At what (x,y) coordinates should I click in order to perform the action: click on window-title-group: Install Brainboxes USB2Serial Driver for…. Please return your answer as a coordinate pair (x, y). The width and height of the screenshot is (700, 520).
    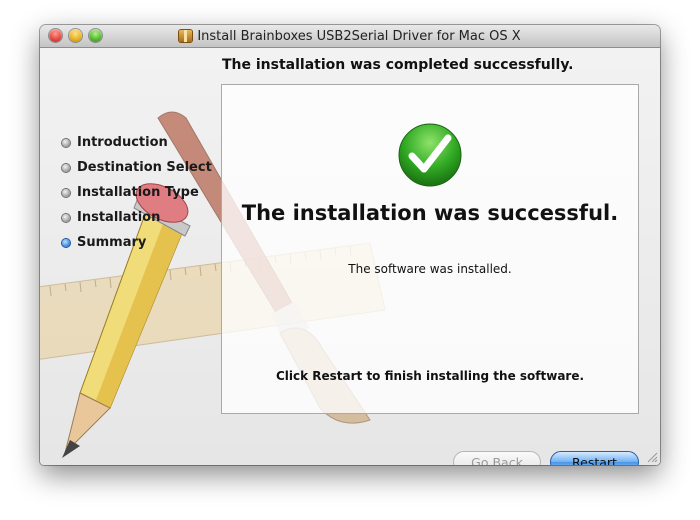
    Looking at the image, I should click on (350, 36).